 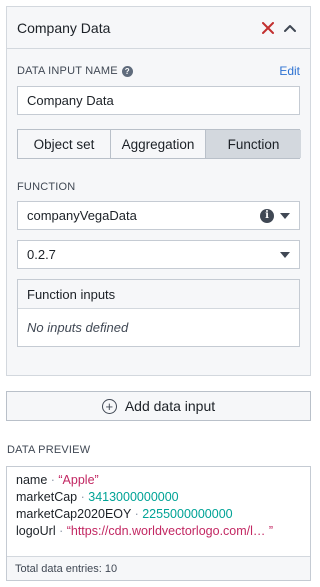 I want to click on preview-row: marketCap2020EOY · 2255000000000, so click(x=124, y=514).